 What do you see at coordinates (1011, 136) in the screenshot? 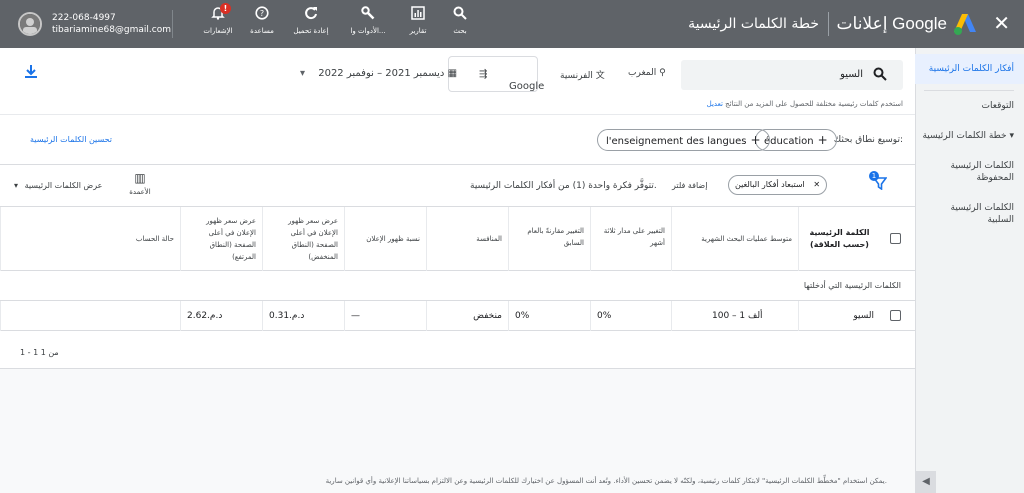
I see `caret-down-icon: ▾` at bounding box center [1011, 136].